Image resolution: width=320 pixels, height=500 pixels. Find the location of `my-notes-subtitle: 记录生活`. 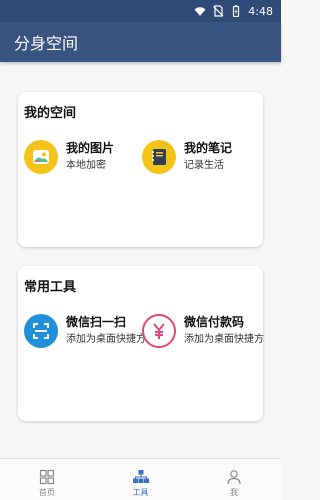

my-notes-subtitle: 记录生活 is located at coordinates (204, 165).